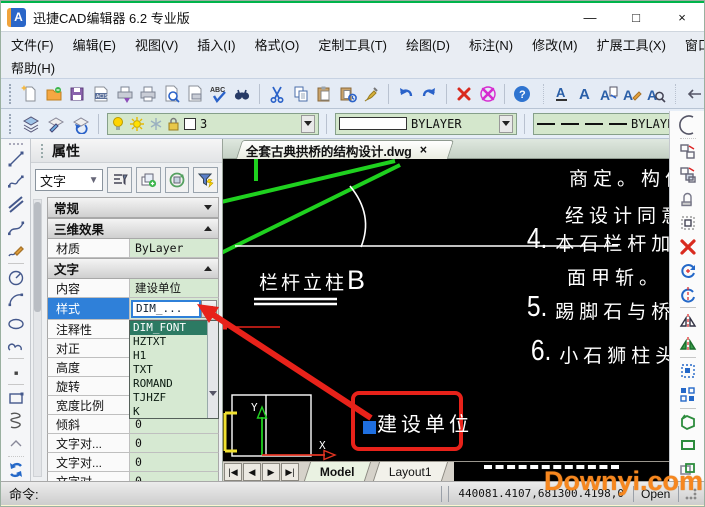 Image resolution: width=705 pixels, height=507 pixels. I want to click on menu-view: 视图(V), so click(156, 44).